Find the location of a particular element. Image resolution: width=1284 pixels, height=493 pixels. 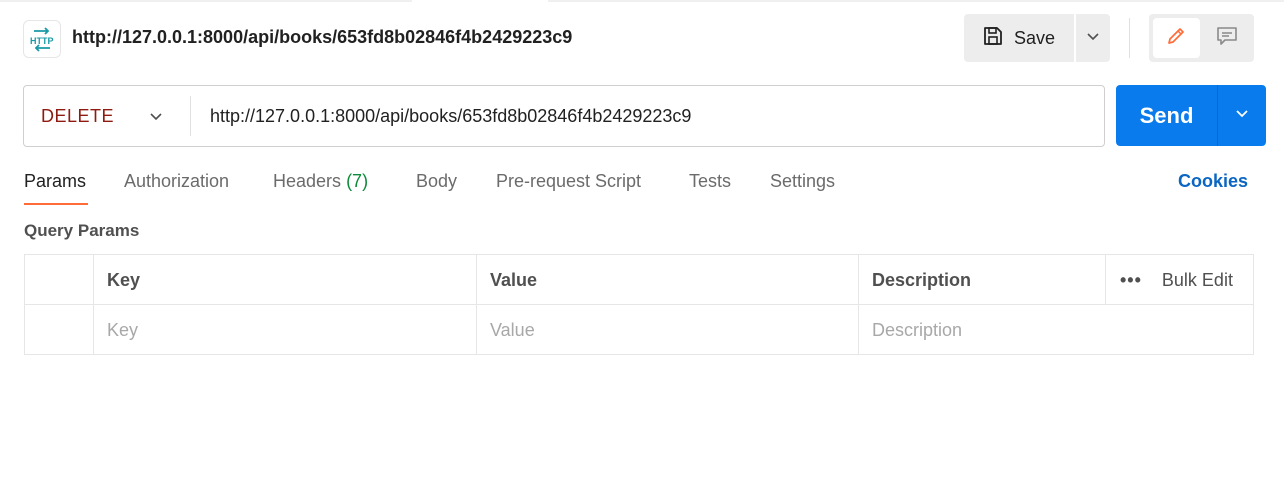

save-label: Save is located at coordinates (1035, 37).